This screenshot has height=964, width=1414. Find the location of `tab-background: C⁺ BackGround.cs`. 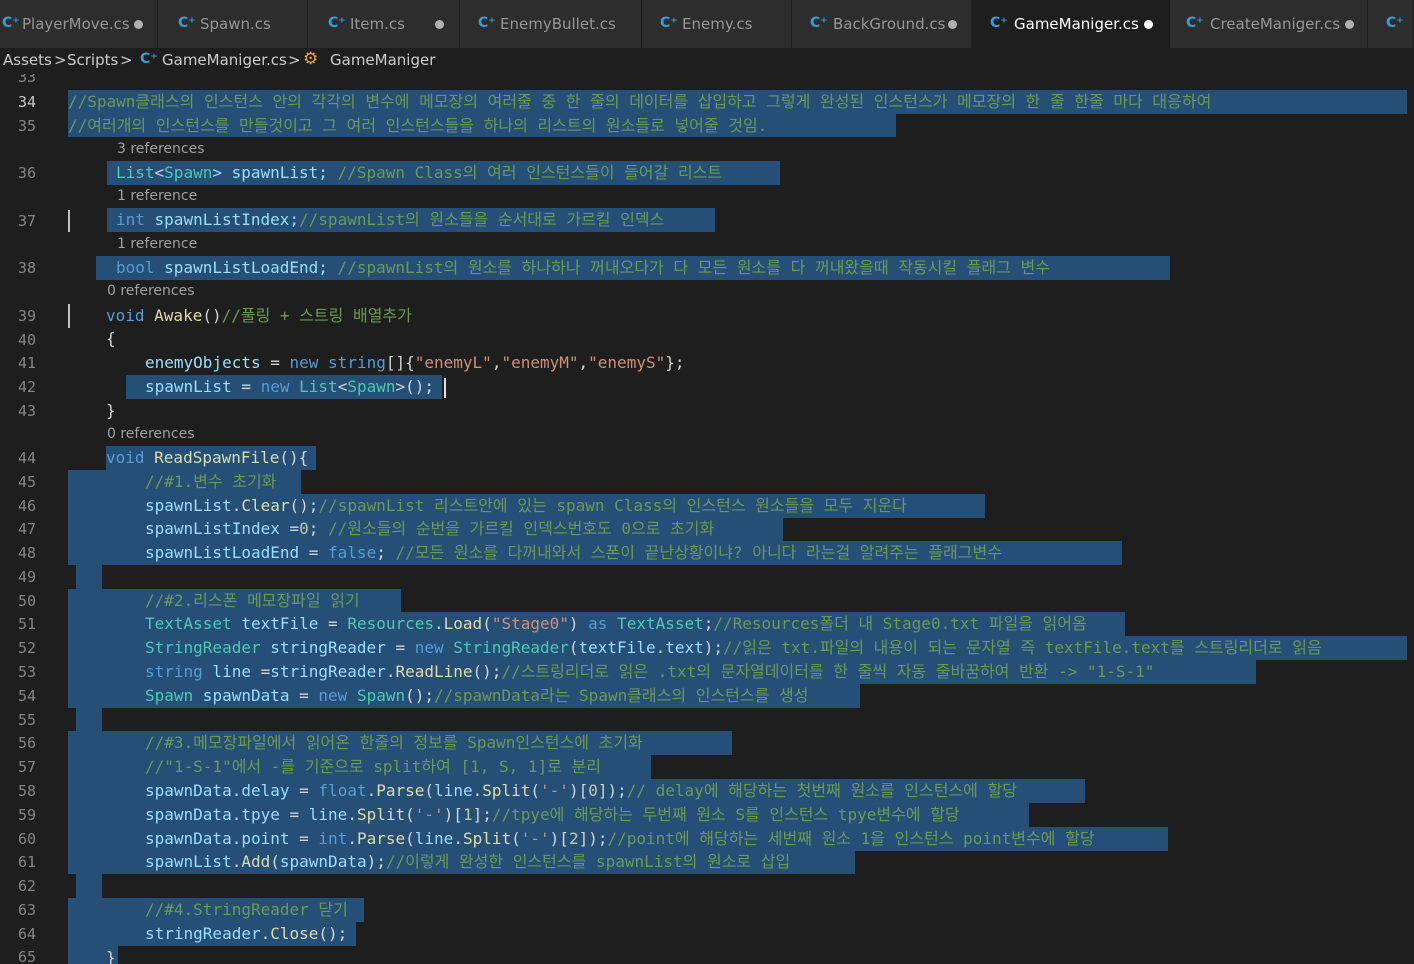

tab-background: C⁺ BackGround.cs is located at coordinates (882, 24).